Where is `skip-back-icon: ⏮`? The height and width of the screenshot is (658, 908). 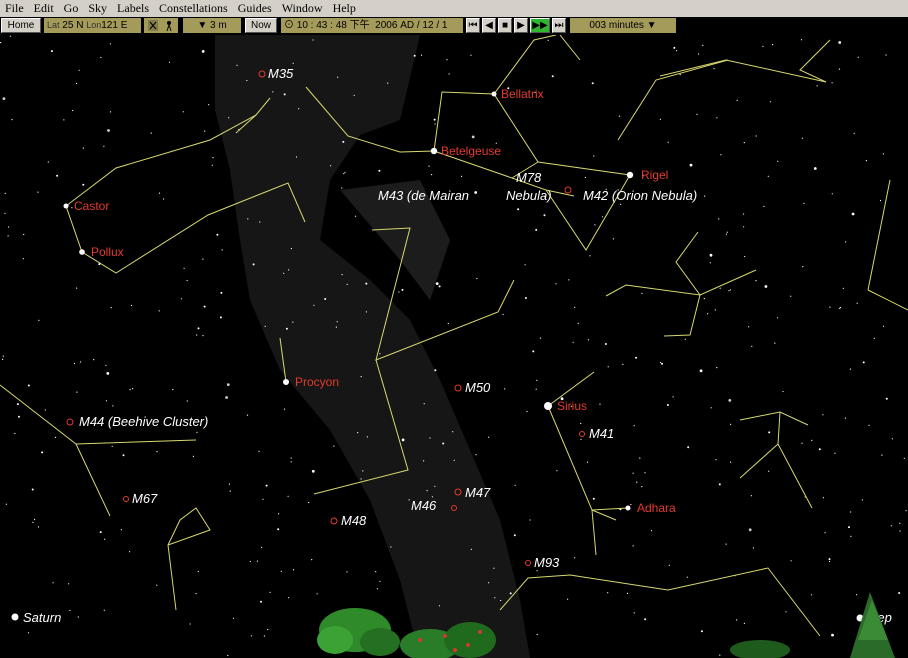
skip-back-icon: ⏮ is located at coordinates (473, 25).